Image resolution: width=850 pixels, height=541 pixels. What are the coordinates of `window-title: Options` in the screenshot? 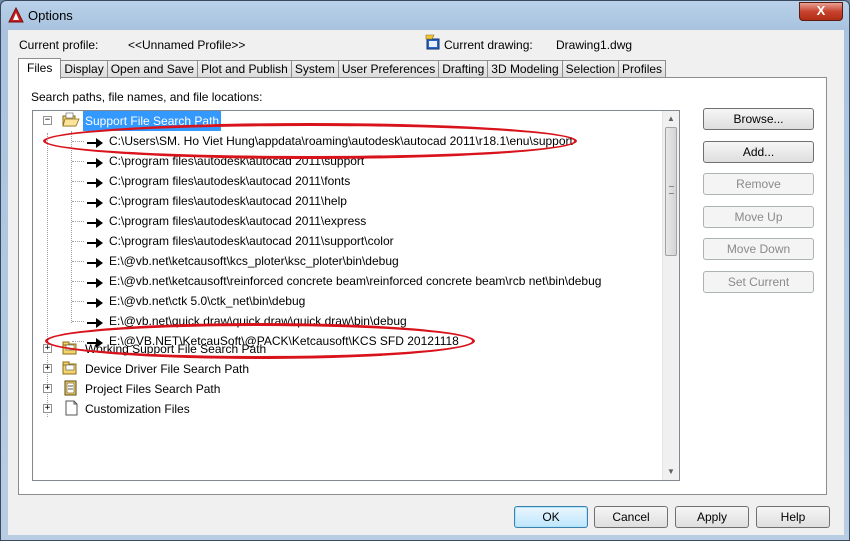 It's located at (50, 15).